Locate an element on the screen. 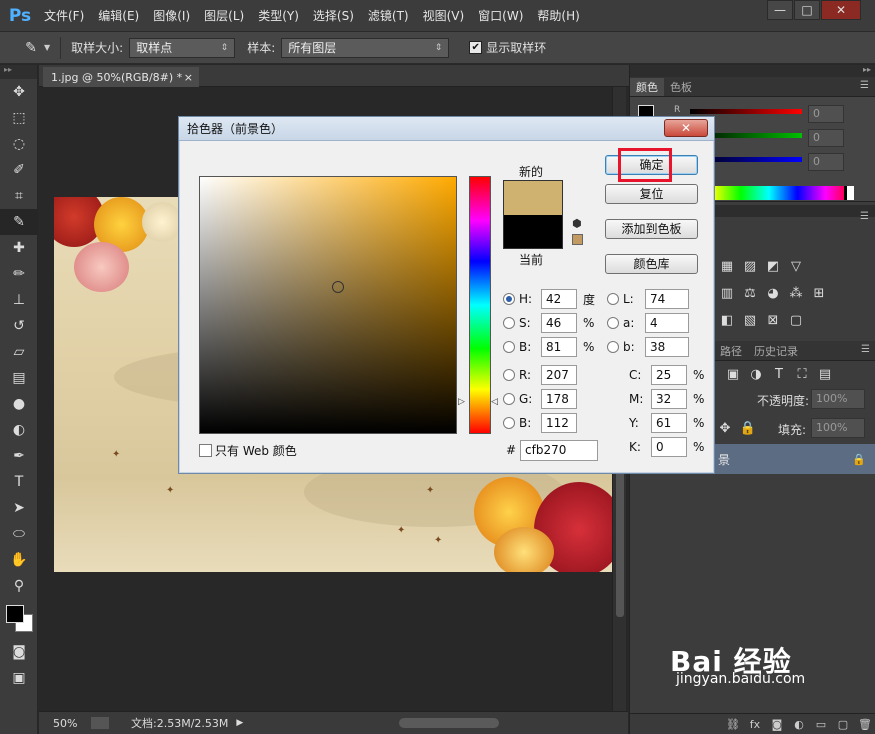  menu-edit: 编辑(E) is located at coordinates (118, 15).